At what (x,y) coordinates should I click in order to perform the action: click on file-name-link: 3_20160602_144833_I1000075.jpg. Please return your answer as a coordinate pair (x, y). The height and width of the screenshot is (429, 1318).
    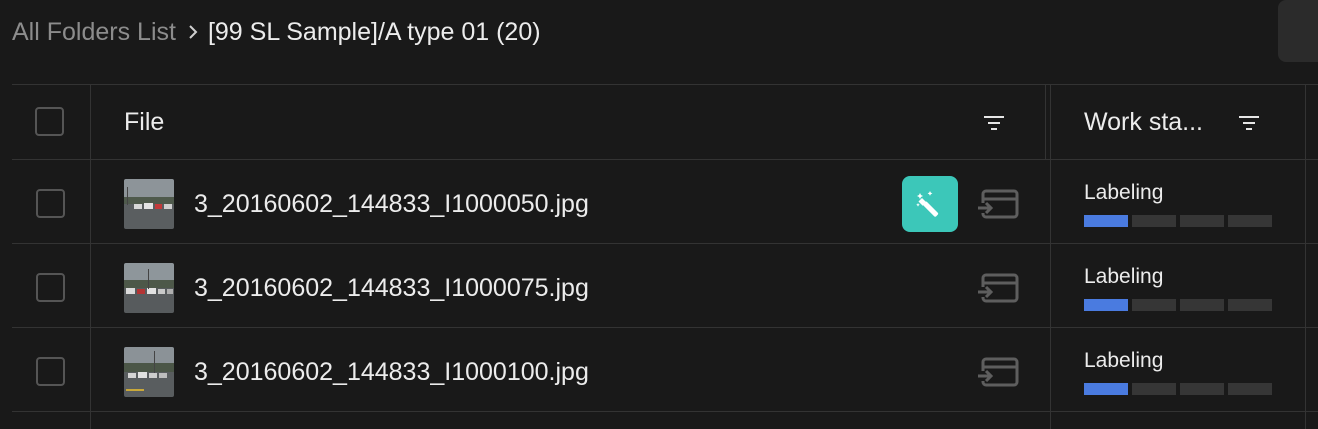
    Looking at the image, I should click on (391, 288).